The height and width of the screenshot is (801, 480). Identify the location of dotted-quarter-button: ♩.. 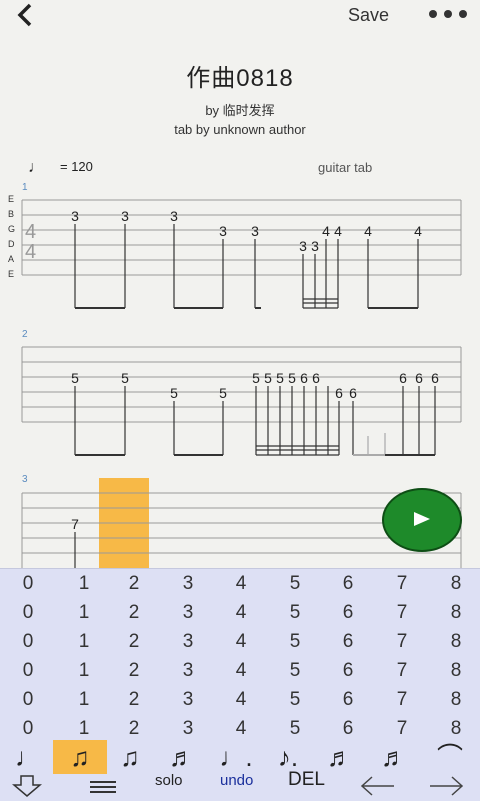
(236, 757).